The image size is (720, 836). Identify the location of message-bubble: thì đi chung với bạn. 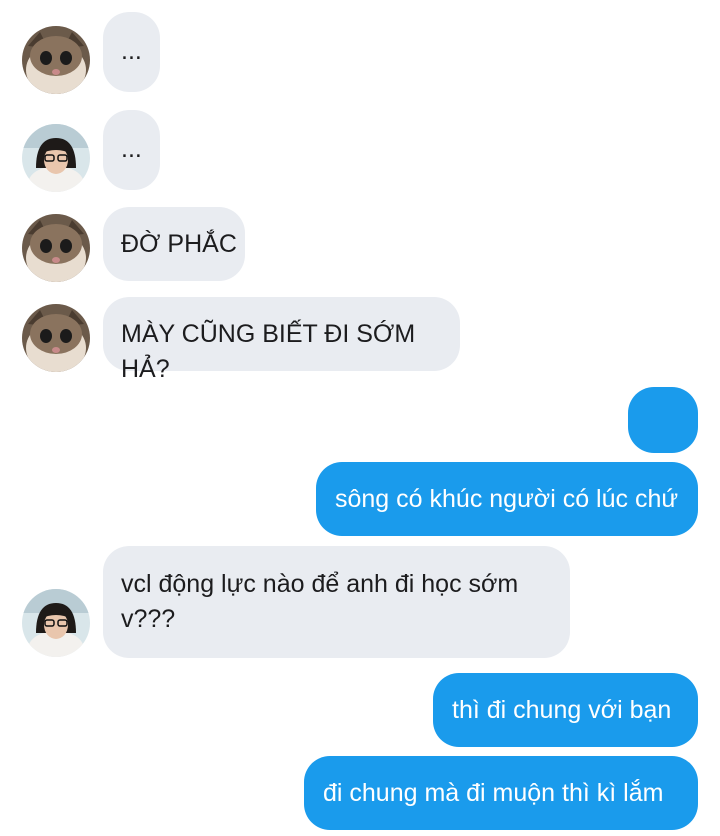
(565, 710).